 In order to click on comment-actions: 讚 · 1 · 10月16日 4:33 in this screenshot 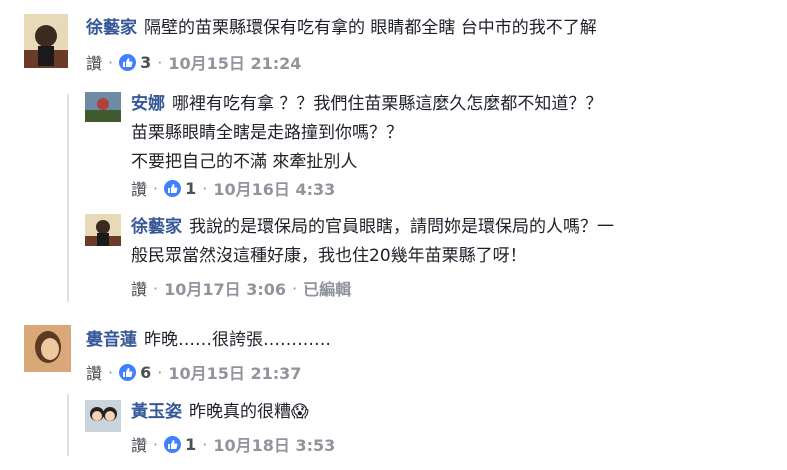, I will do `click(233, 188)`.